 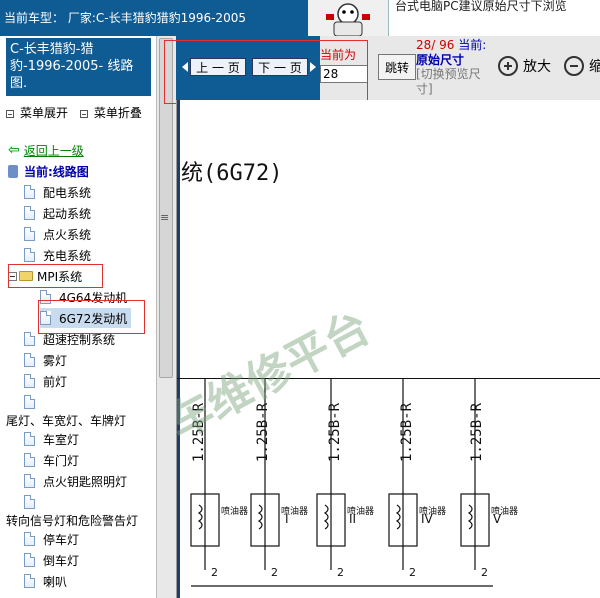 I want to click on tree-item: 车室灯, so click(x=51, y=439).